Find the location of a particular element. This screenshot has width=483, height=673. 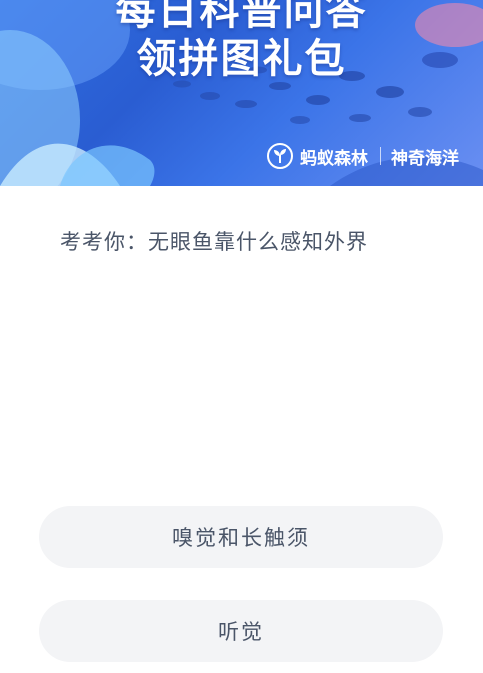

brand-divider is located at coordinates (380, 156).